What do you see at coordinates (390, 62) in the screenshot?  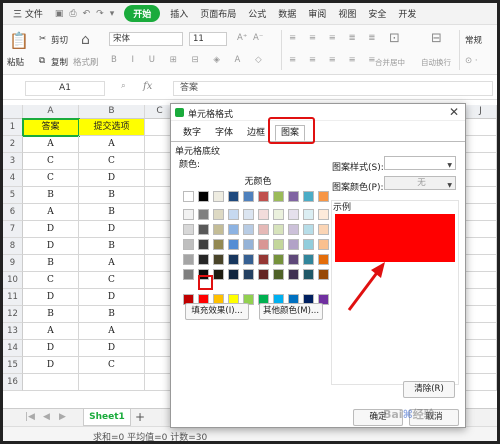 I see `merge-center-button: 合并居中` at bounding box center [390, 62].